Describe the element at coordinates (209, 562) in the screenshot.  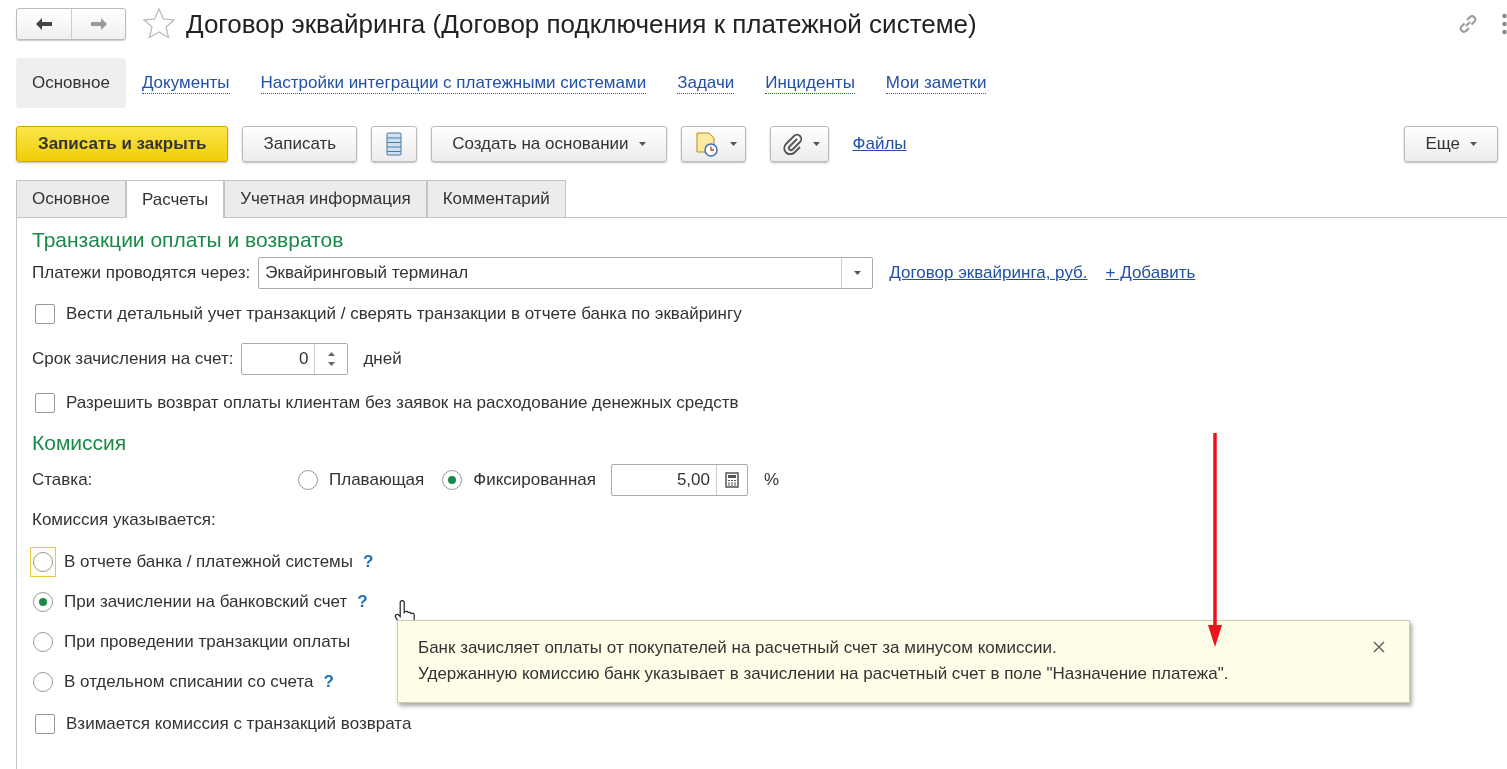
I see `radio-label: В отчете банка / платежной системы` at that location.